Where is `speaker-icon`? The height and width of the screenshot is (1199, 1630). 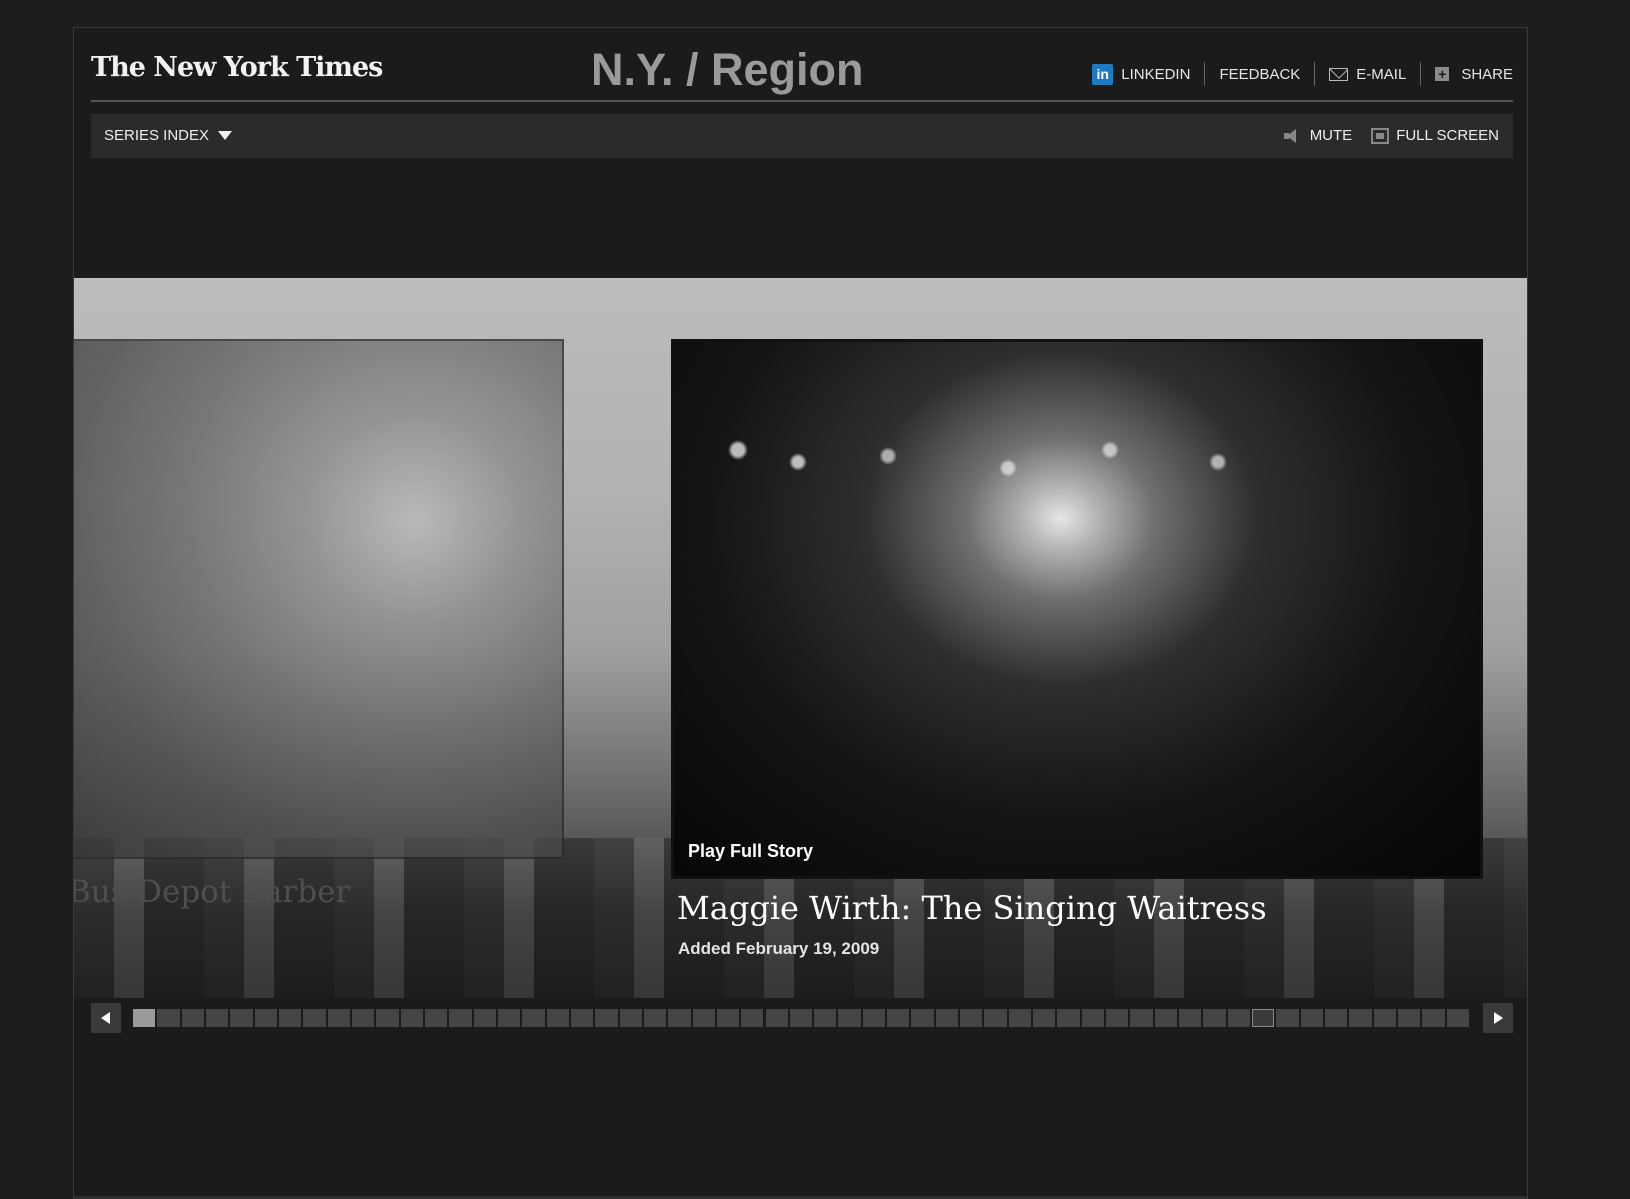 speaker-icon is located at coordinates (1293, 136).